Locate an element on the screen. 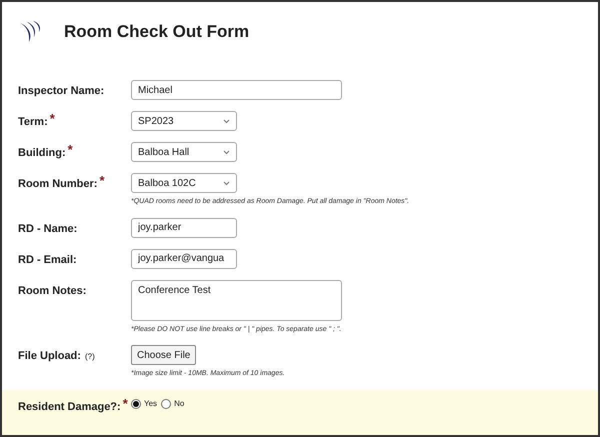 Image resolution: width=600 pixels, height=437 pixels. field-label: Term: is located at coordinates (33, 122).